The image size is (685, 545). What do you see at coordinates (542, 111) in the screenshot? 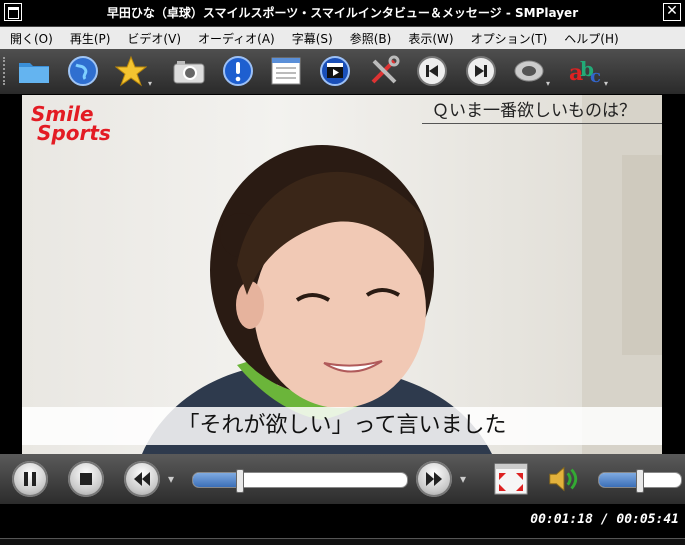
I see `question-overlay: Ｑいま一番欲しいものは？` at bounding box center [542, 111].